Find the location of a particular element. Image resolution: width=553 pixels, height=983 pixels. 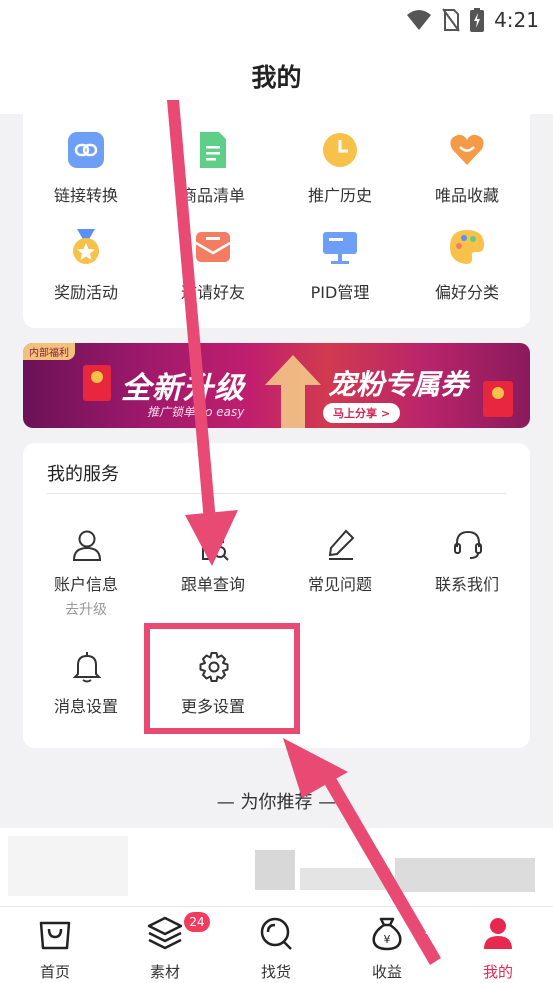

service-faq: 常见问题 is located at coordinates (340, 579).